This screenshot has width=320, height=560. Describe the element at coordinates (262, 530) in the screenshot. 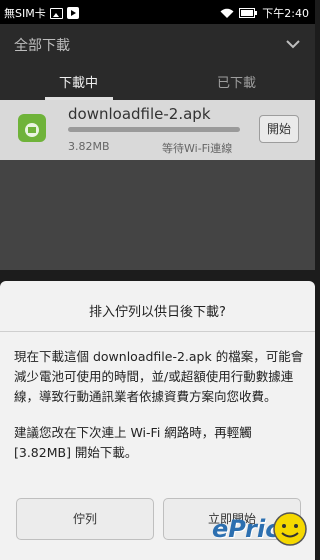

I see `eprice-watermark: ePrice` at that location.